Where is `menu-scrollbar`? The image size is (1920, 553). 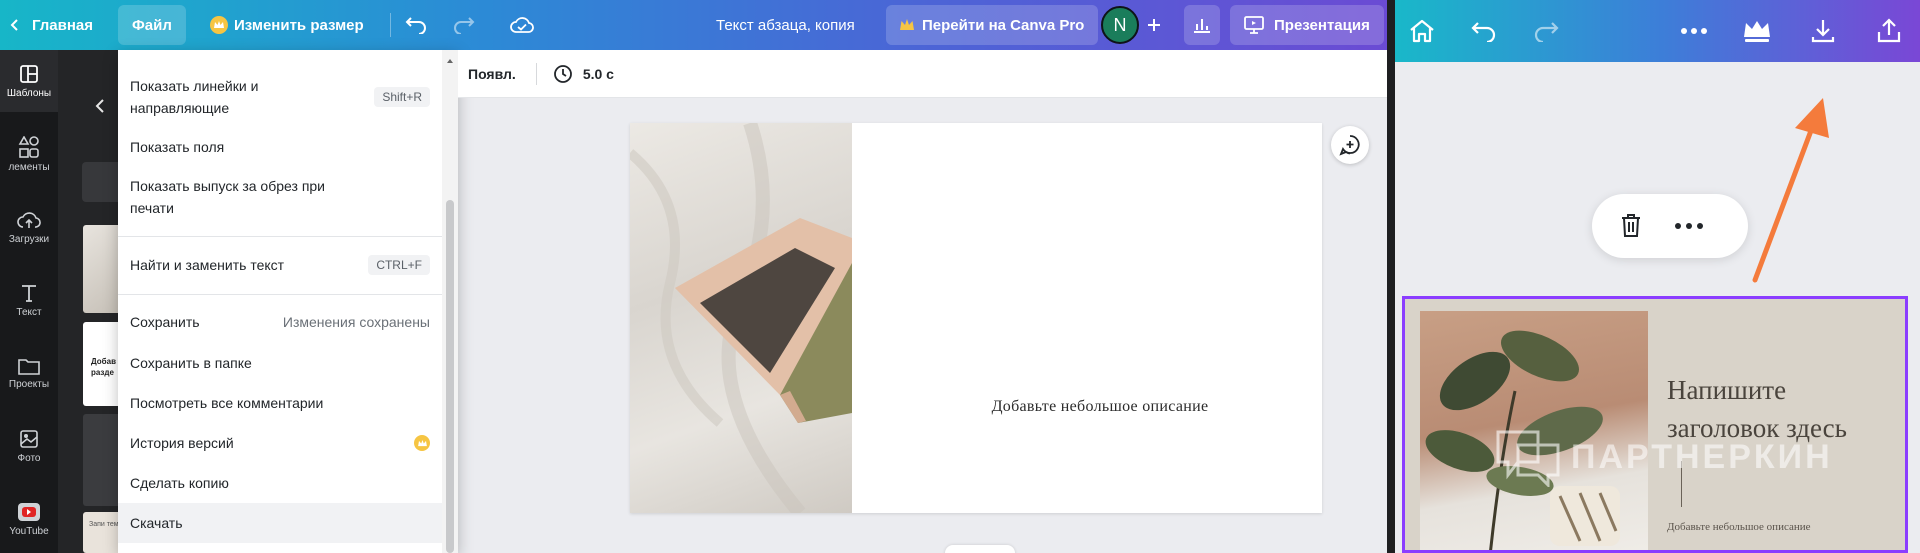
menu-scrollbar is located at coordinates (450, 301).